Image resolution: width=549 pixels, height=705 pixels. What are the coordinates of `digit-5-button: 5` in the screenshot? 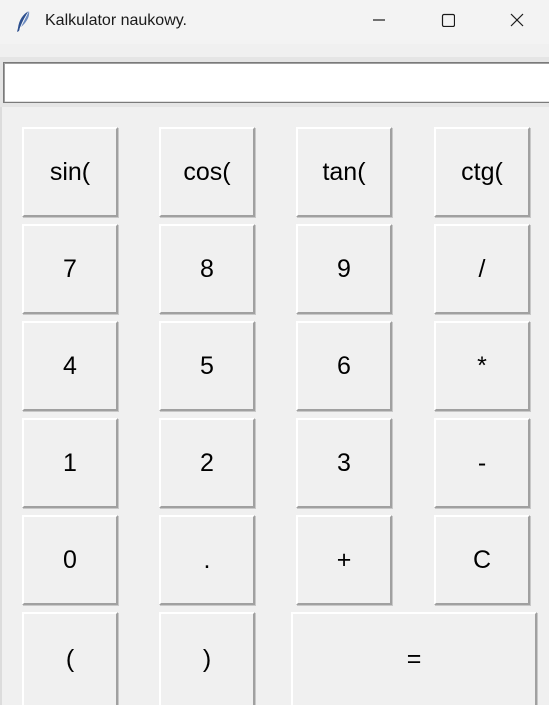 It's located at (207, 366).